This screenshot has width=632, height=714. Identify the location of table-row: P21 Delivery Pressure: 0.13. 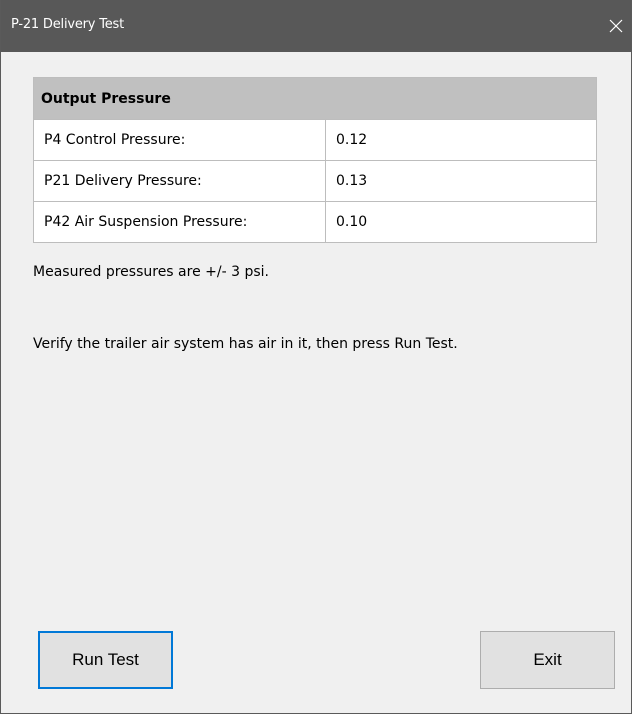
(315, 181).